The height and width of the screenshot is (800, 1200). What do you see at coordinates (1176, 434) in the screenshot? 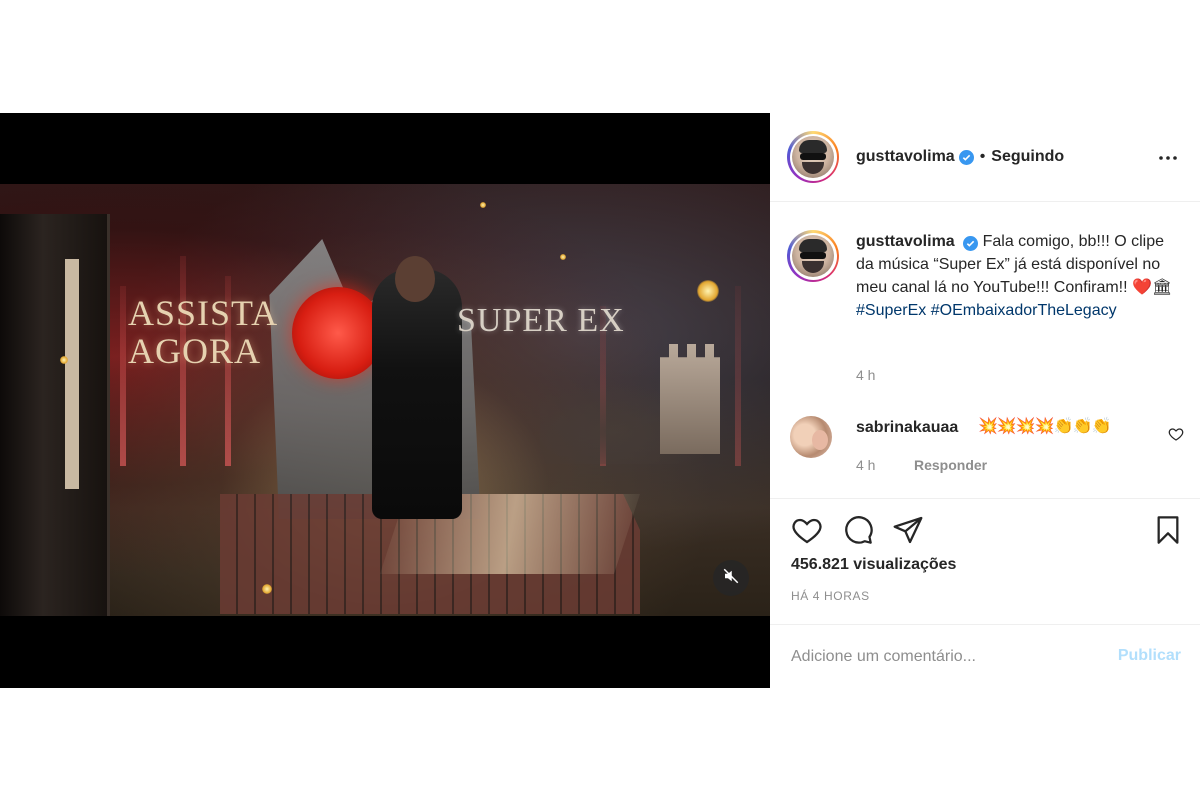
I see `heart-outline-icon` at bounding box center [1176, 434].